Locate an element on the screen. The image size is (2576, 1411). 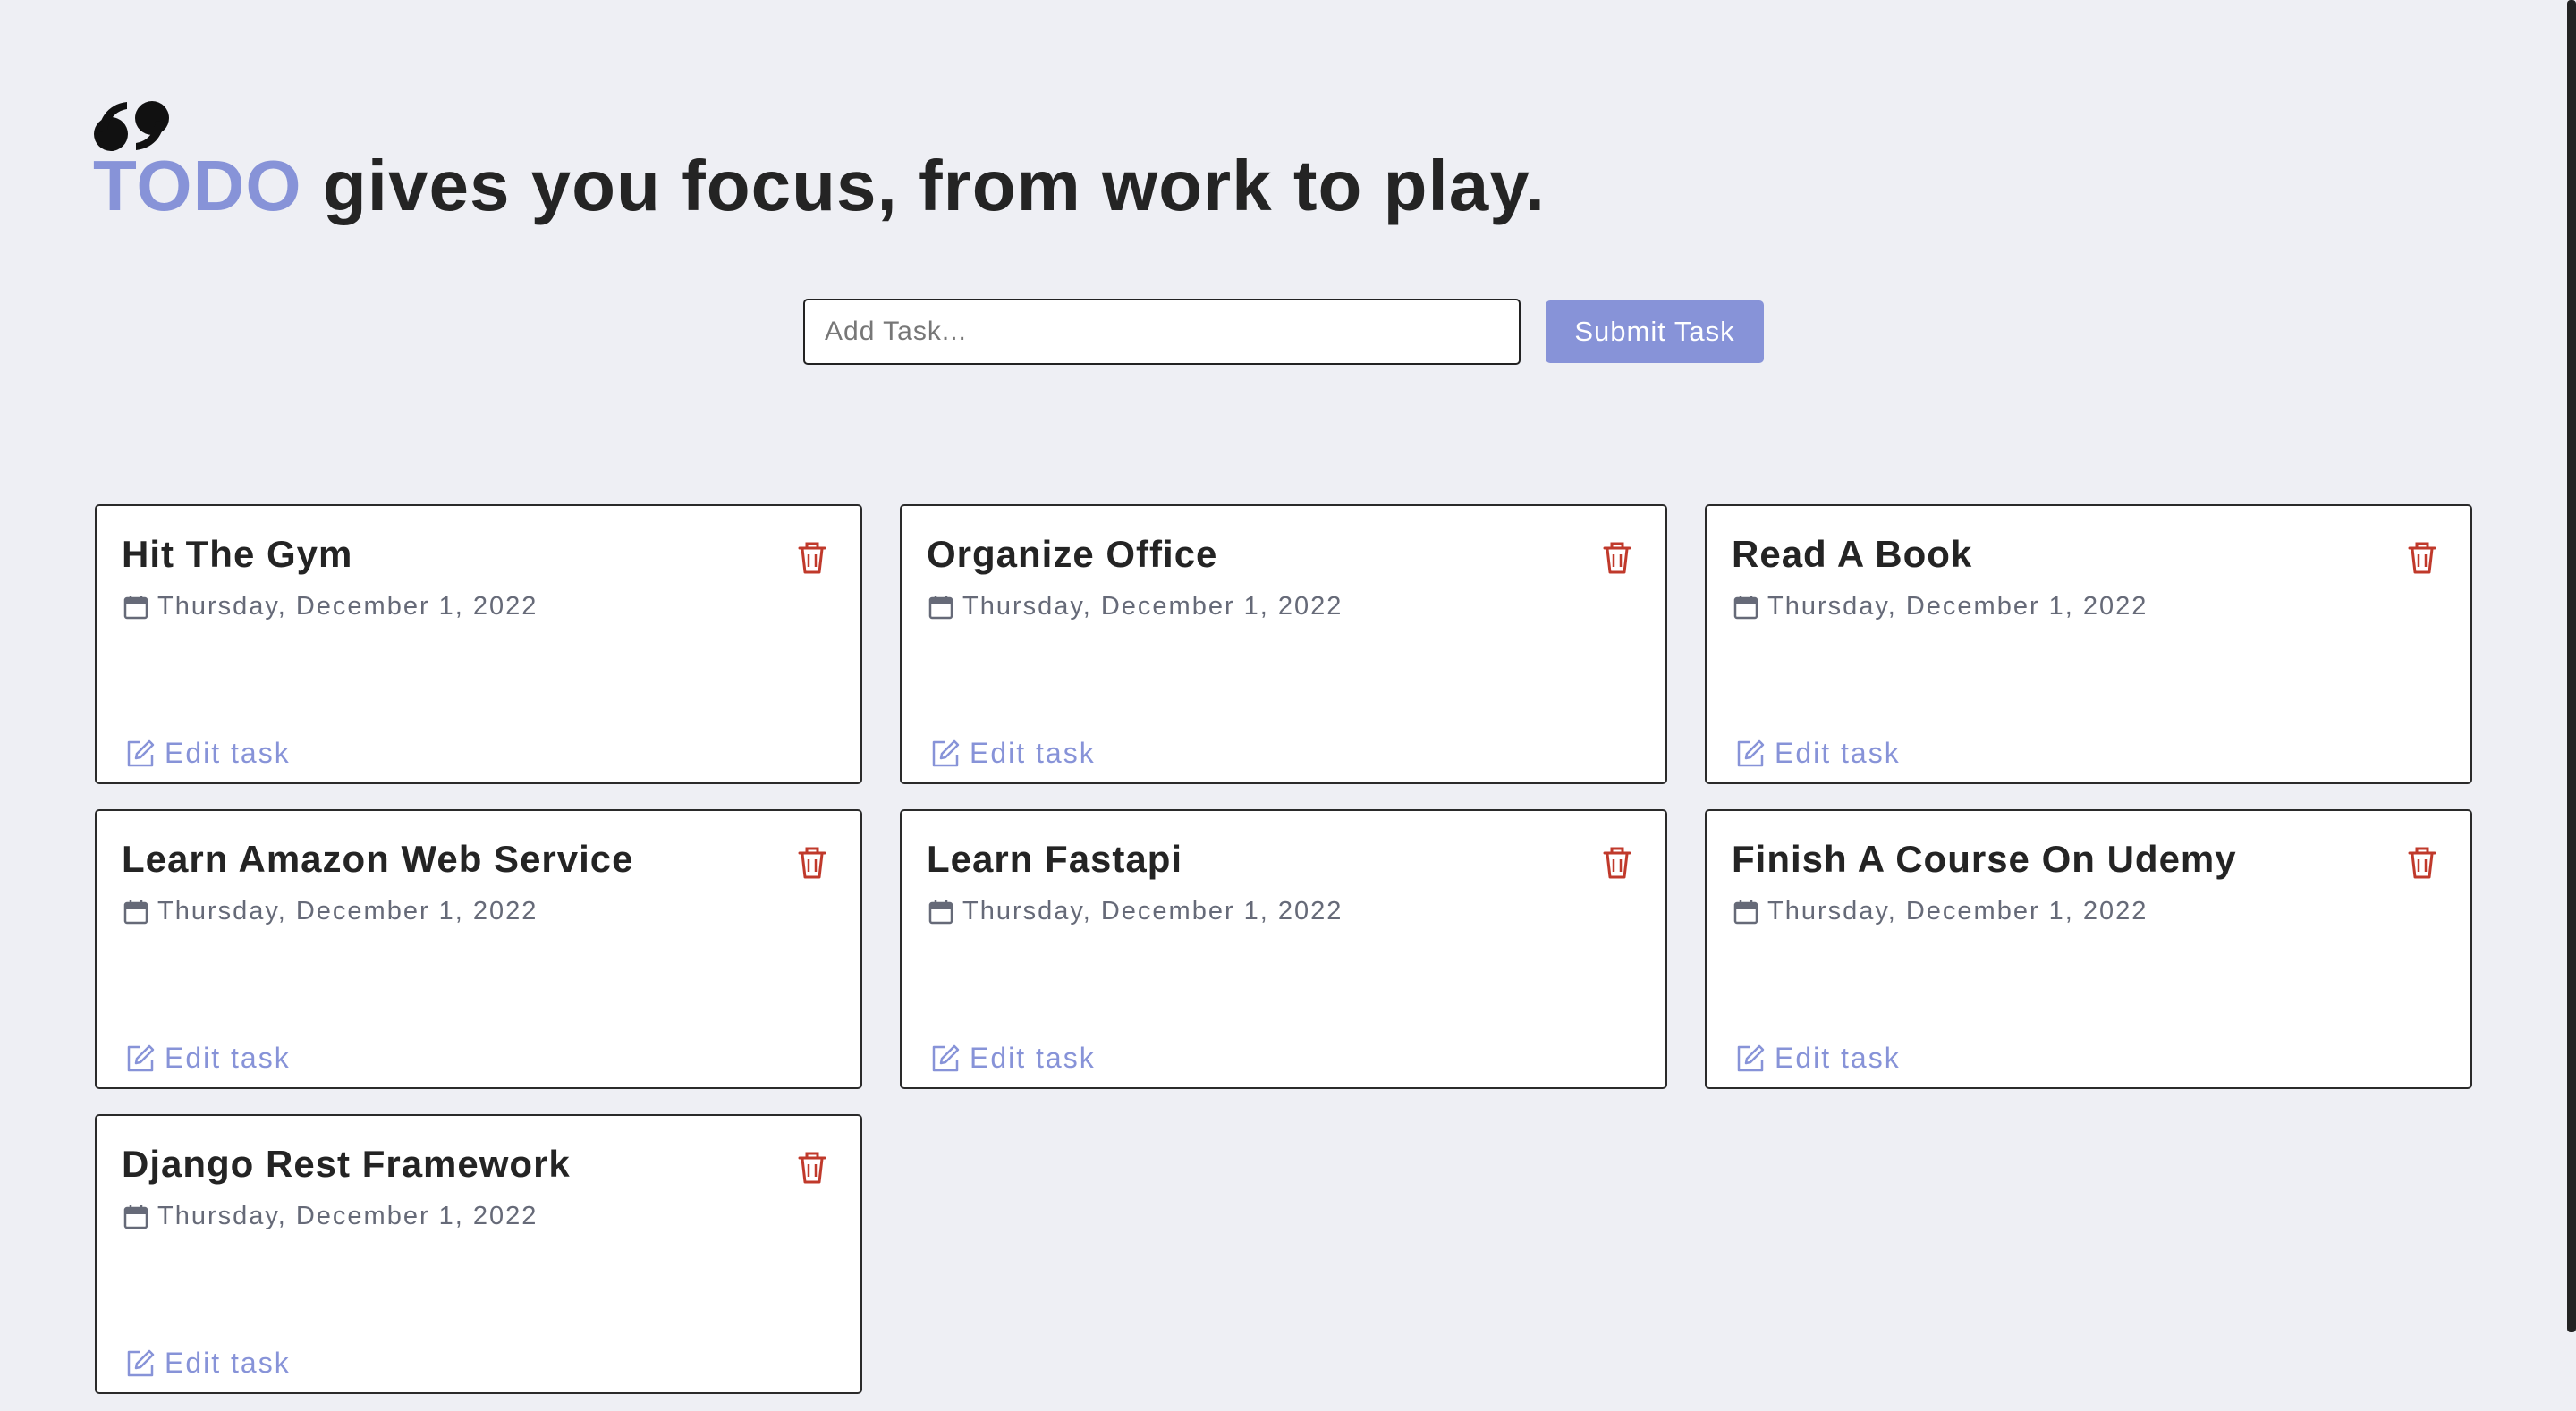
page-scrollbar is located at coordinates (2571, 666).